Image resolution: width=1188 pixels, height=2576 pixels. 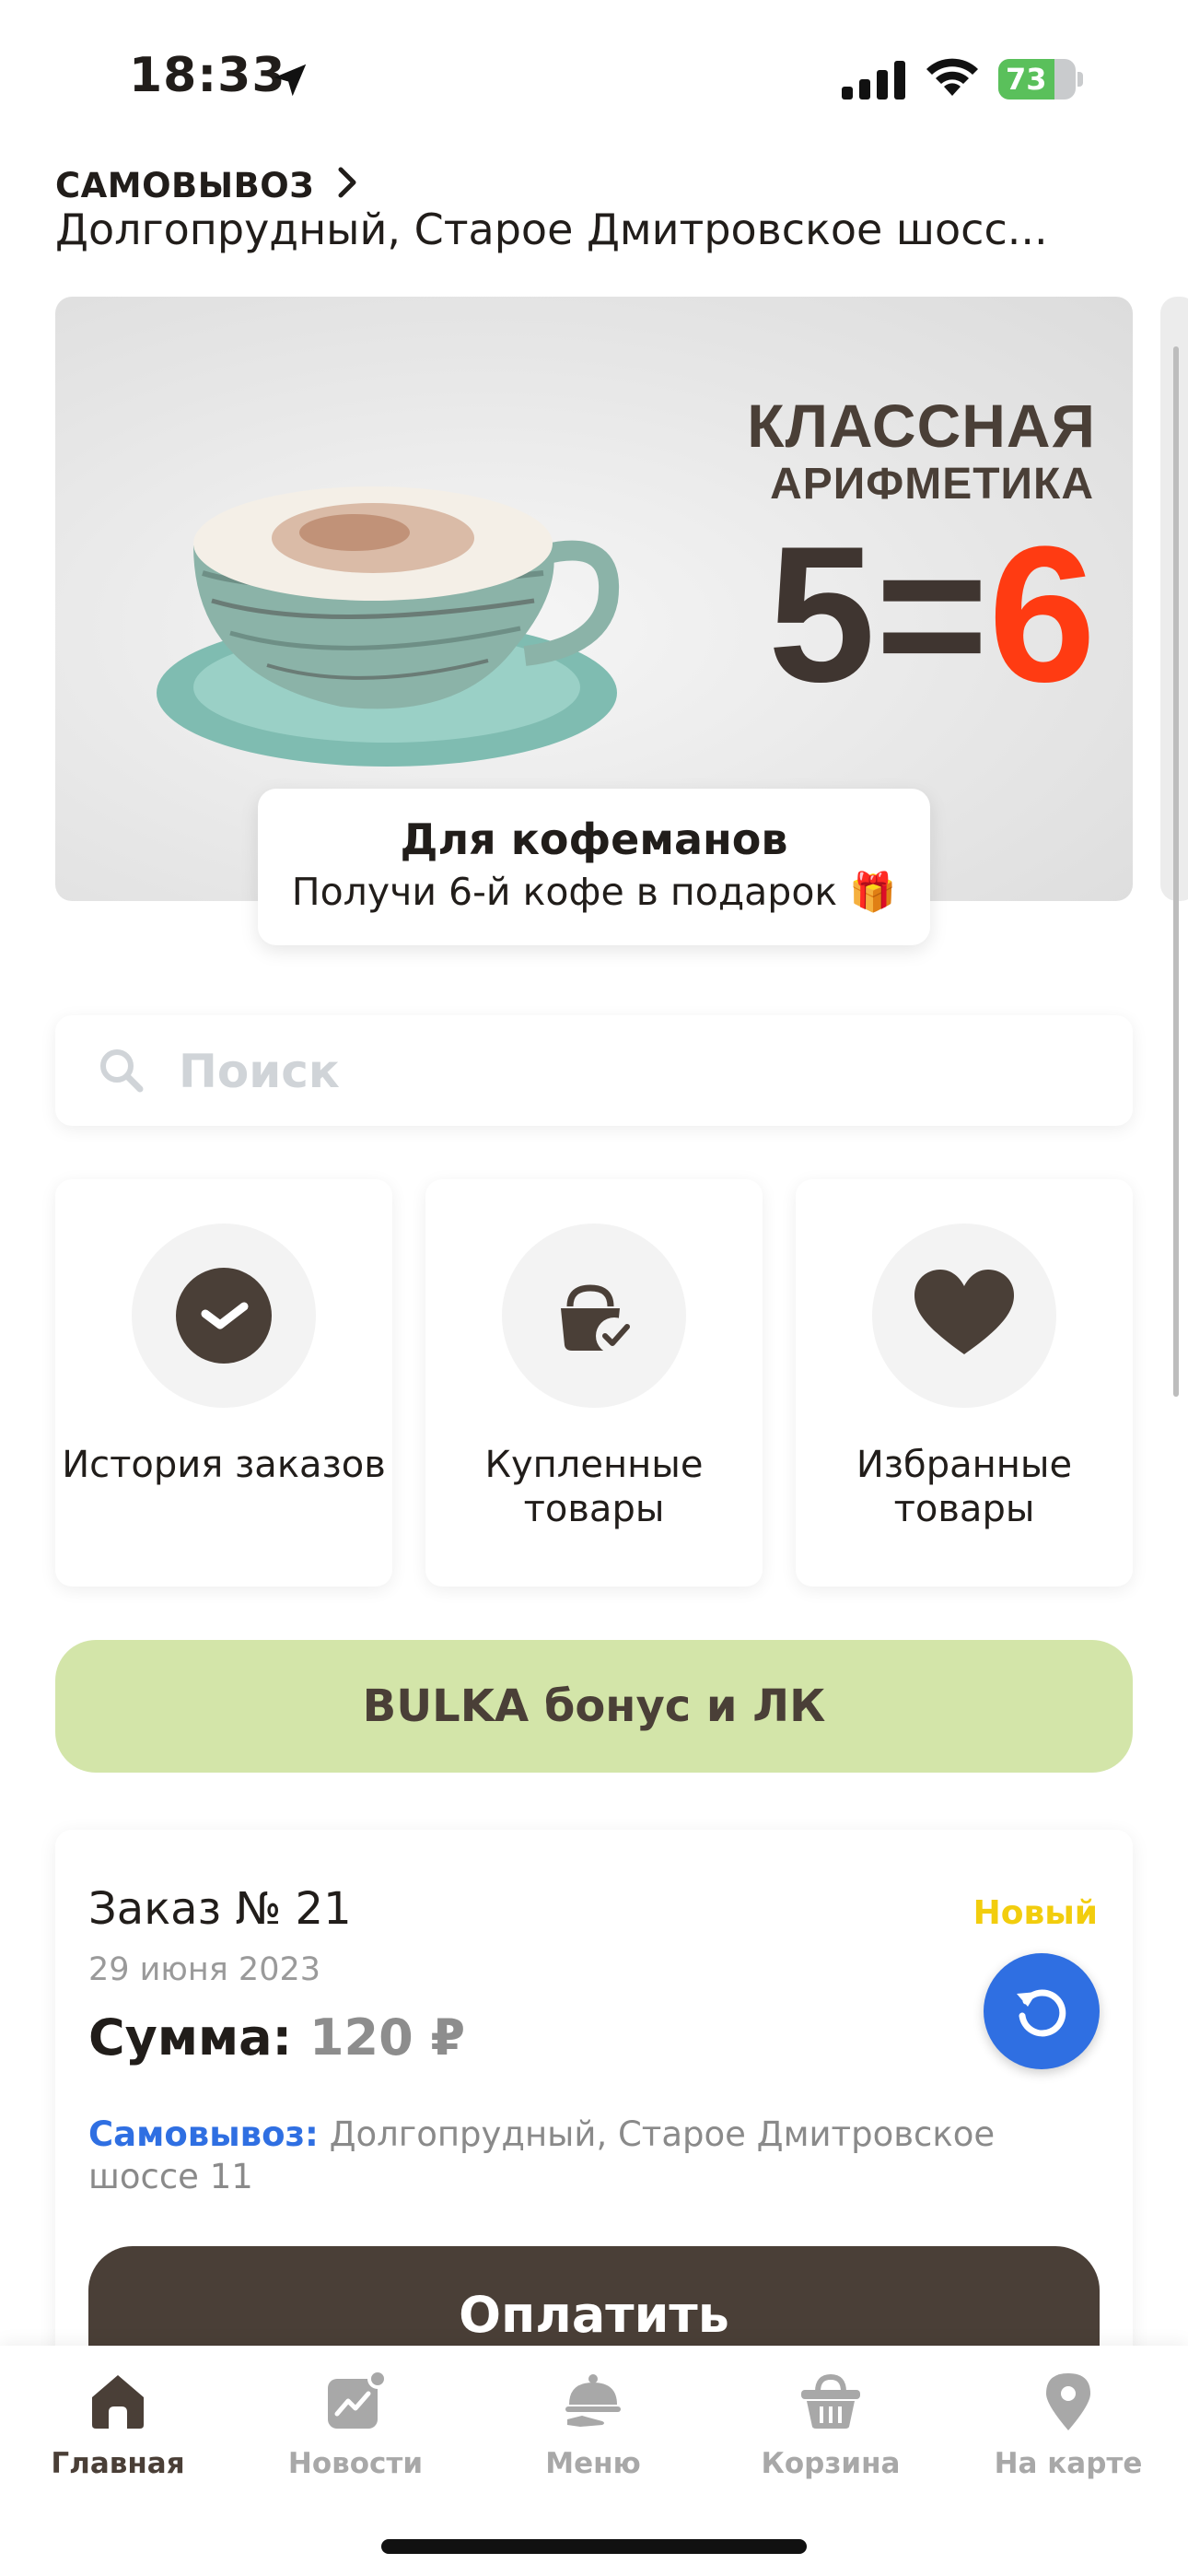 What do you see at coordinates (873, 80) in the screenshot?
I see `cellular-signal-icon` at bounding box center [873, 80].